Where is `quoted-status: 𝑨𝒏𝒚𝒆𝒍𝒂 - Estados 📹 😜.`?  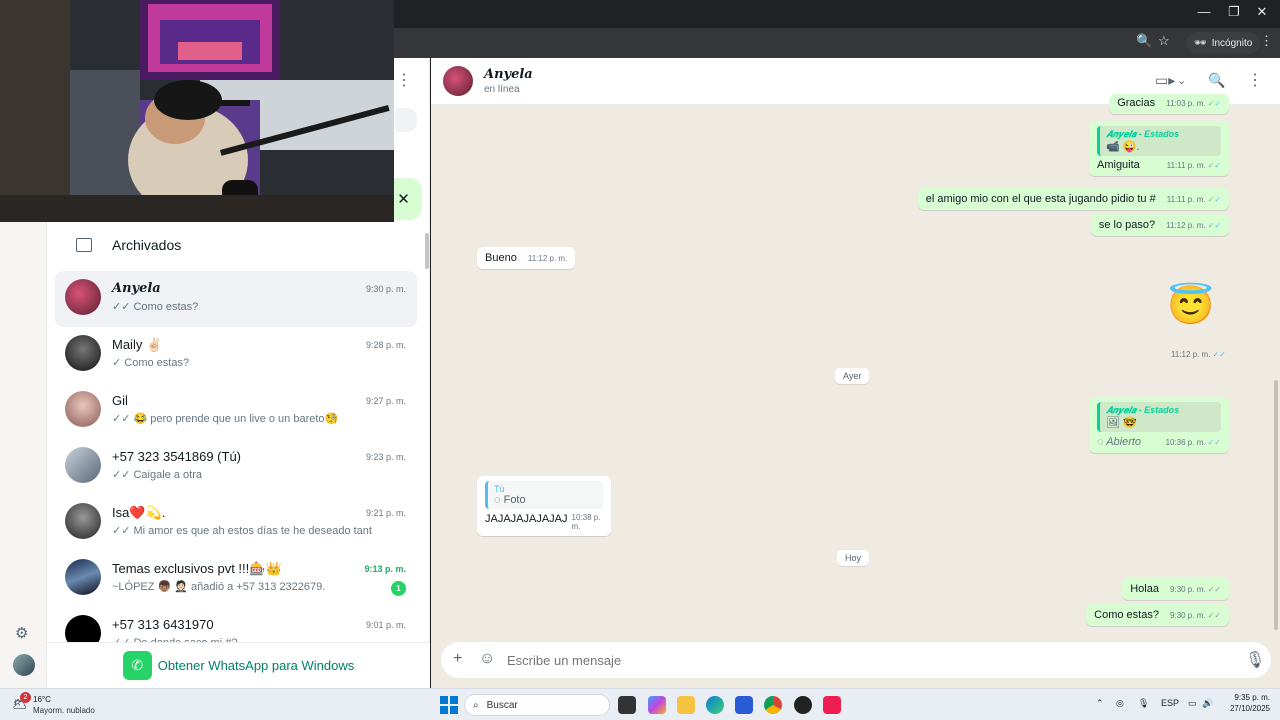
quoted-status: 𝑨𝒏𝒚𝒆𝒍𝒂 - Estados 📹 😜. is located at coordinates (1159, 141).